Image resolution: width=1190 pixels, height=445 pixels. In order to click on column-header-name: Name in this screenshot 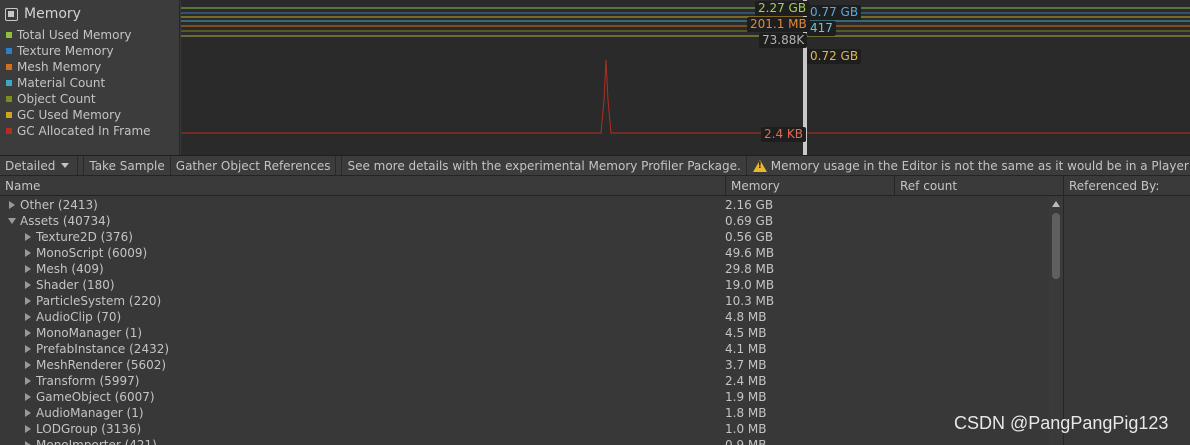, I will do `click(363, 186)`.